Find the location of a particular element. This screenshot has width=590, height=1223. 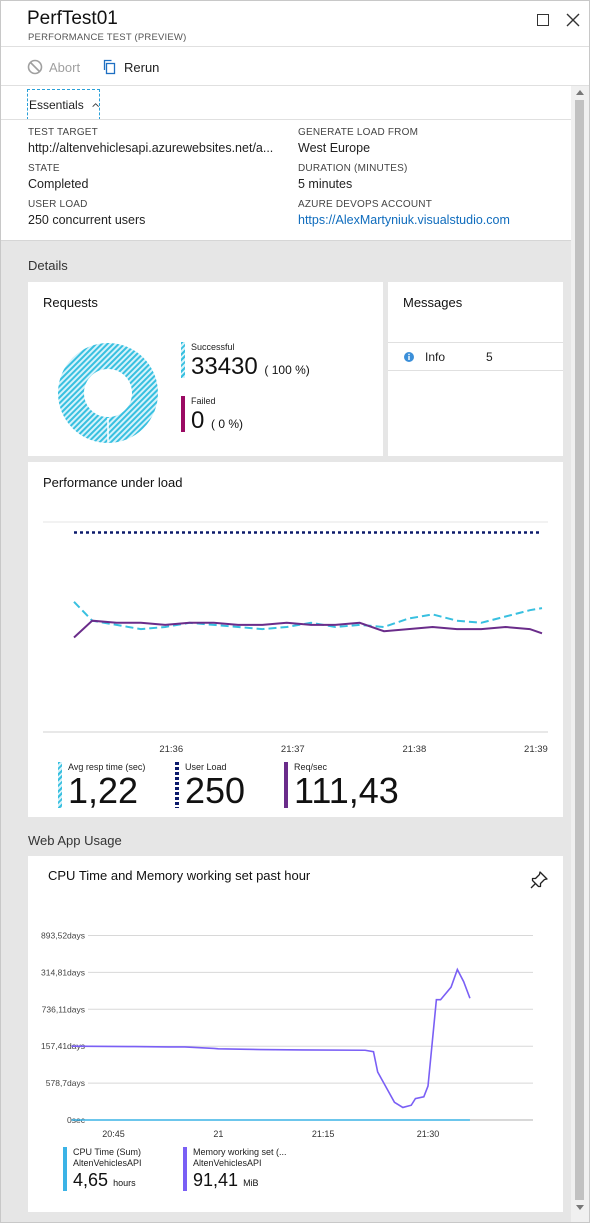

rerun-button: Rerun is located at coordinates (130, 67).